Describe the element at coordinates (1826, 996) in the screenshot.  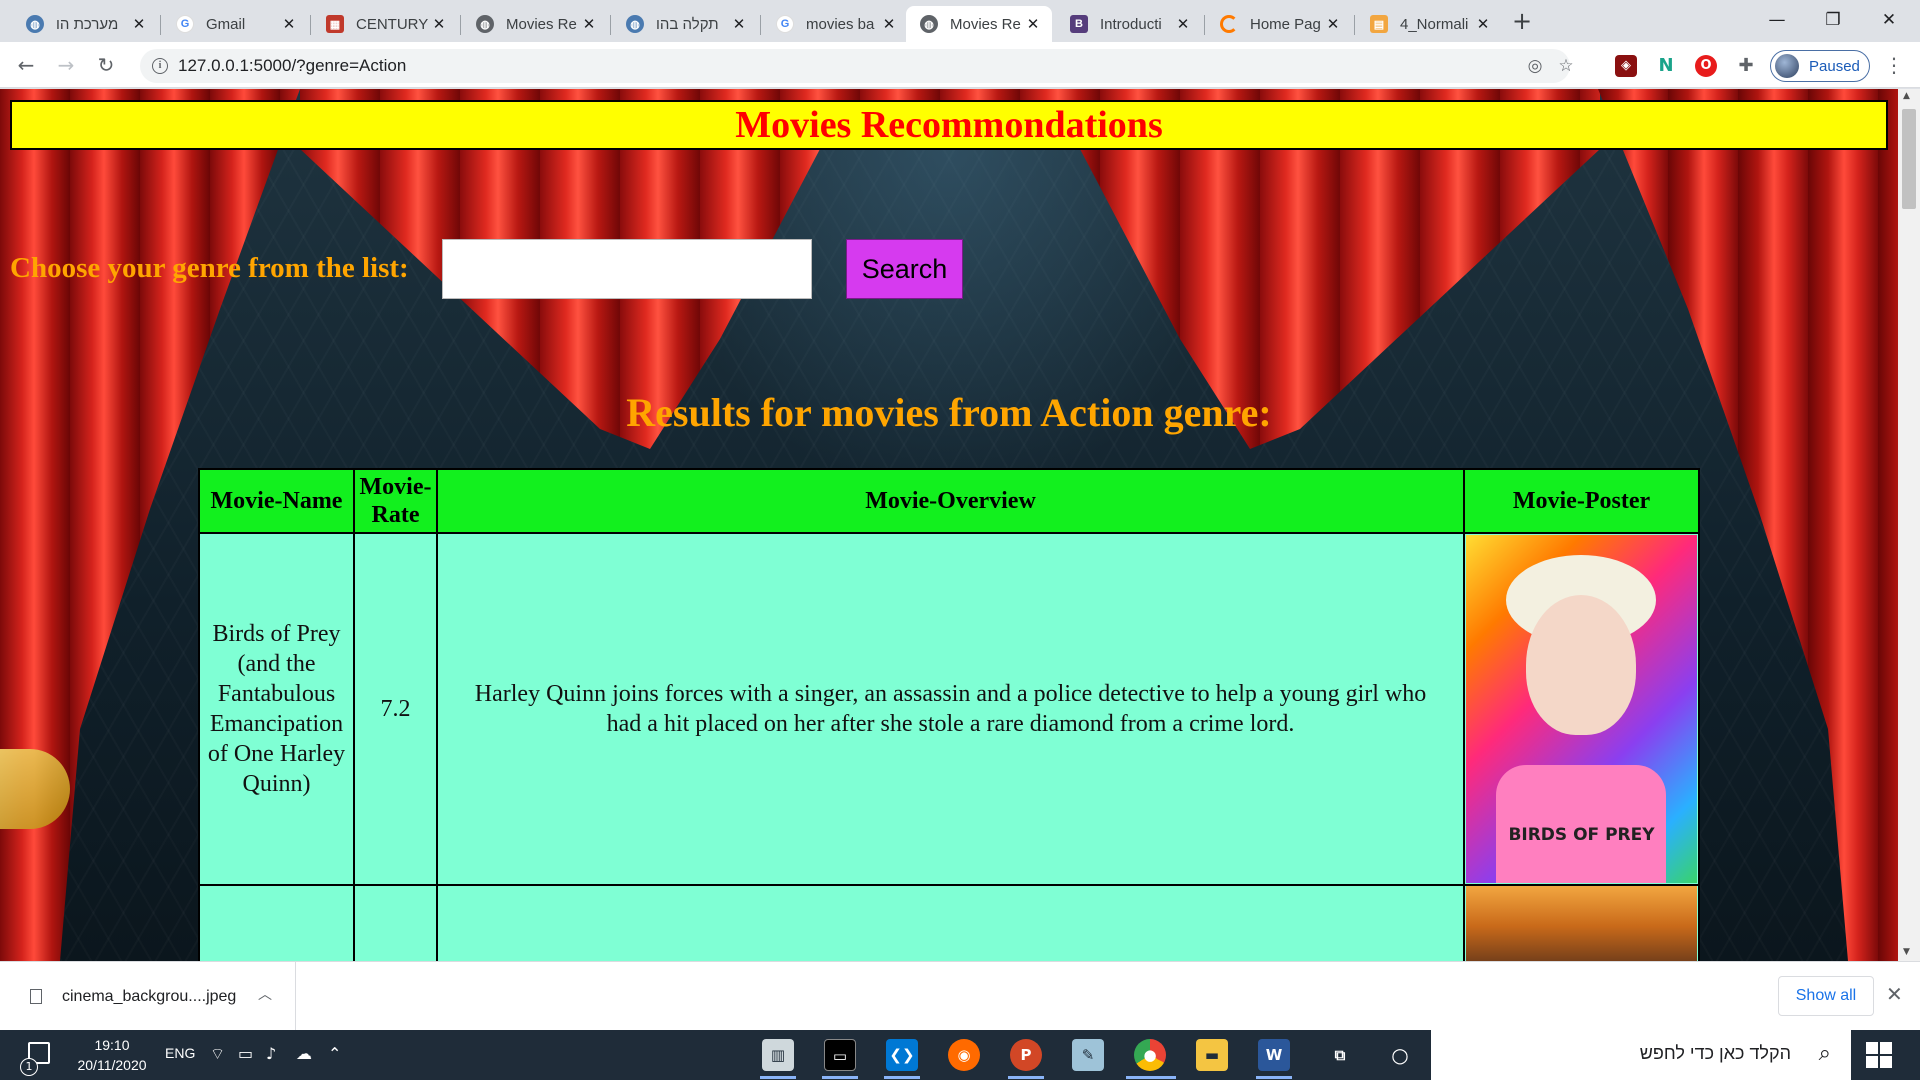
I see `show-all-button: Show all` at that location.